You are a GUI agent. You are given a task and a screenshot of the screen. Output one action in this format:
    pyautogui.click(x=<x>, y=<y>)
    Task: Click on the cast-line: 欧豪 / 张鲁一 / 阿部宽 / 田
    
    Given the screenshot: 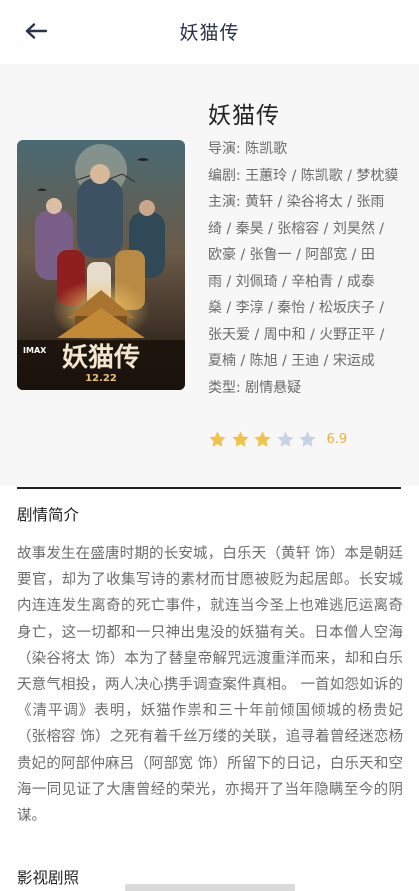 What is the action you would take?
    pyautogui.click(x=291, y=255)
    